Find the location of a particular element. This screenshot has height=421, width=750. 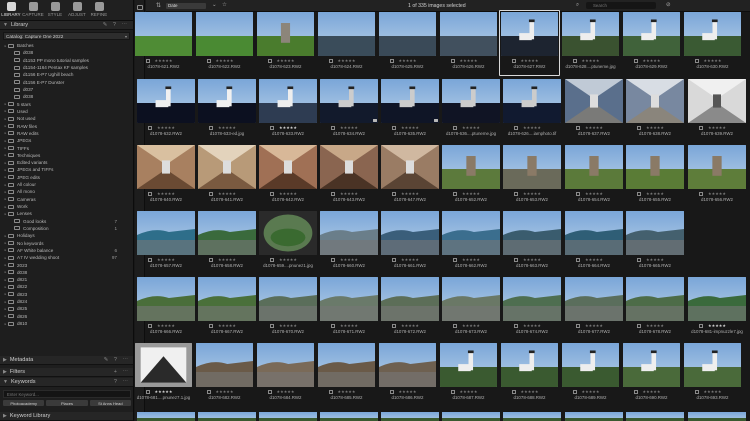

thumbnail: ★★★★★ d1078-653.RW2 is located at coordinates (532, 176).